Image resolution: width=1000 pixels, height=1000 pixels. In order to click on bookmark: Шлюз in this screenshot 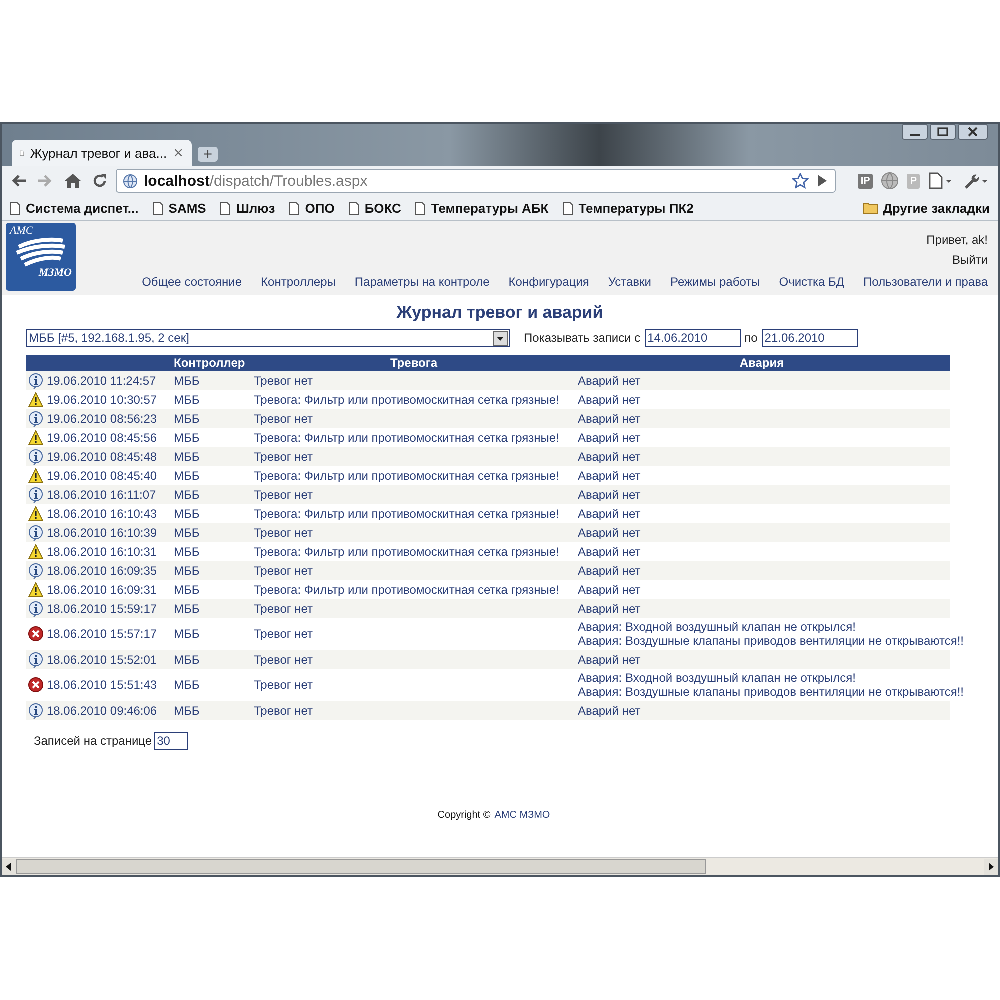, I will do `click(248, 208)`.